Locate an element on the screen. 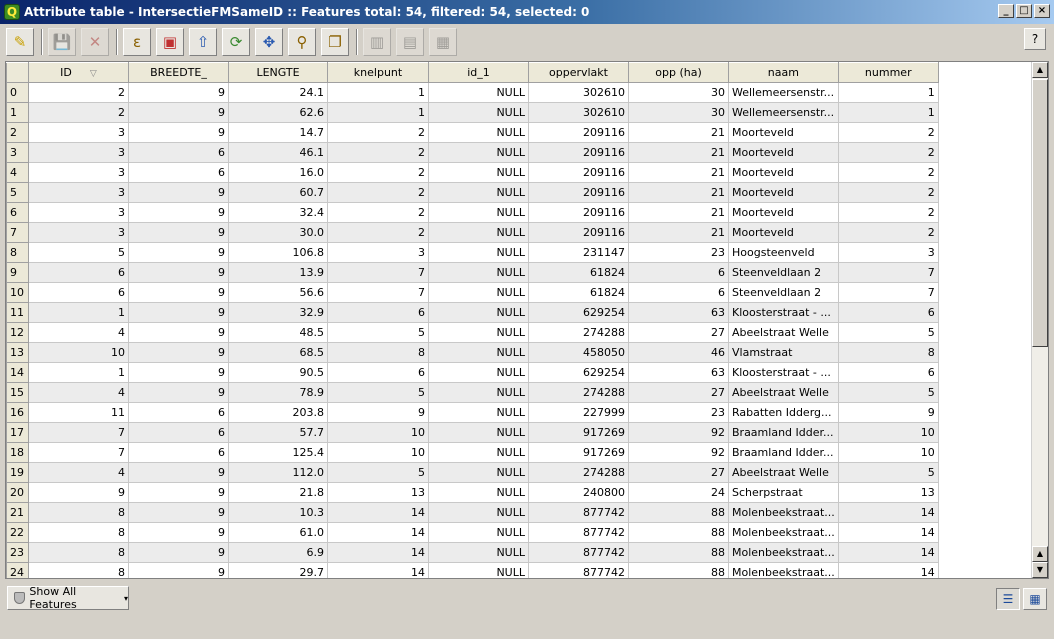  show-all-features-button: Show All Features ▾ is located at coordinates (68, 598).